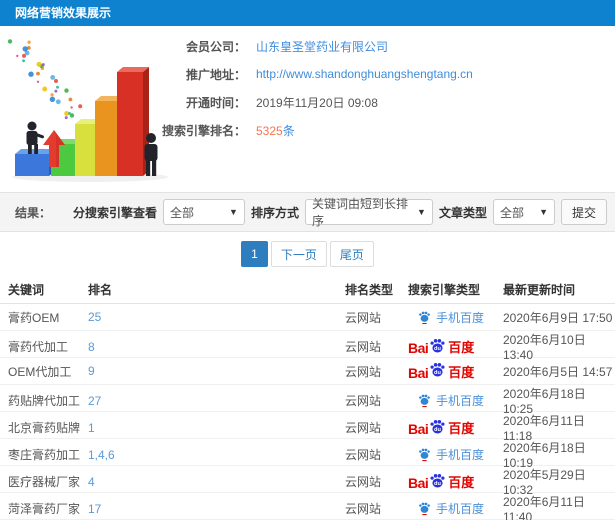 Image resolution: width=615 pixels, height=520 pixels. I want to click on col-keyword: 关键词, so click(26, 290).